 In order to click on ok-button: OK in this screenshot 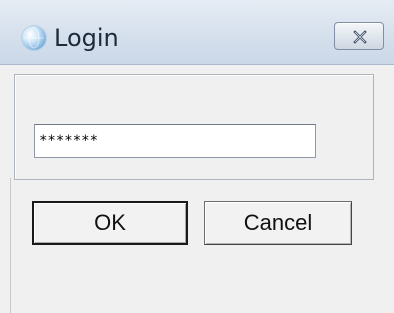, I will do `click(110, 223)`.